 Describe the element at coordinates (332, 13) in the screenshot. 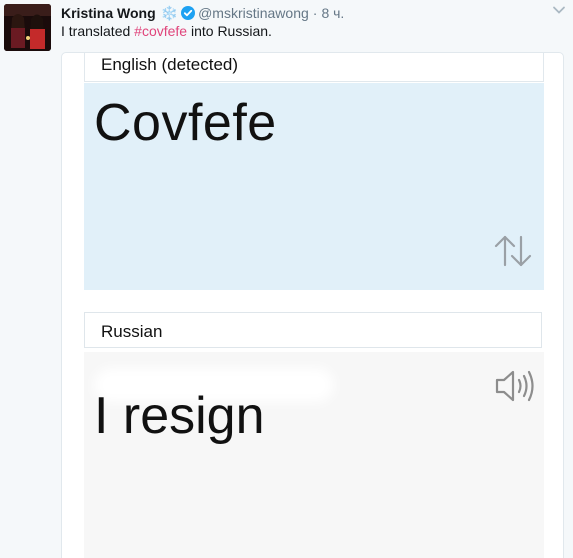

I see `tweet-timestamp: 8 ч.` at that location.